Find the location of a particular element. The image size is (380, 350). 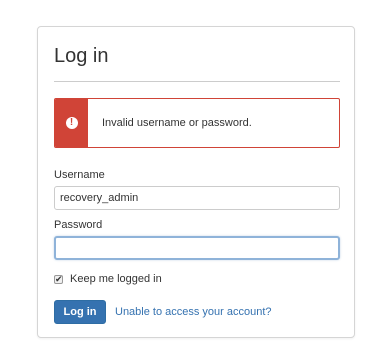

username-label: Username is located at coordinates (79, 175).